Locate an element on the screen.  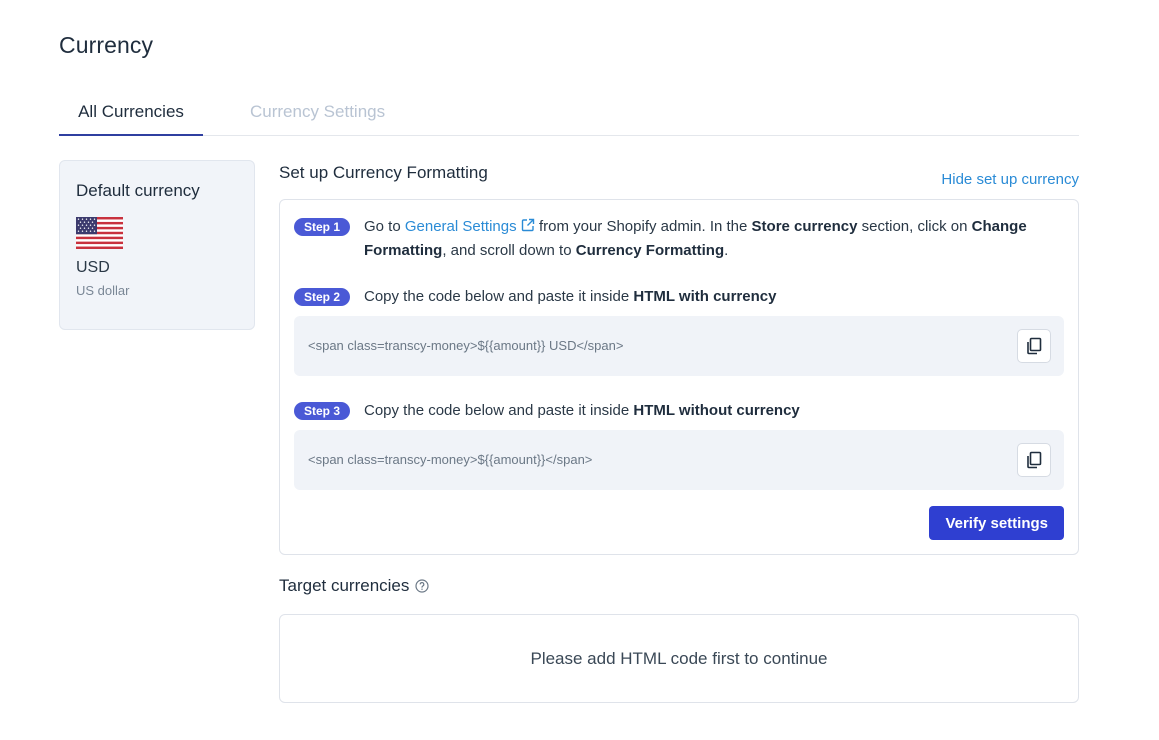
tab-all-currencies: All Currencies is located at coordinates (131, 116).